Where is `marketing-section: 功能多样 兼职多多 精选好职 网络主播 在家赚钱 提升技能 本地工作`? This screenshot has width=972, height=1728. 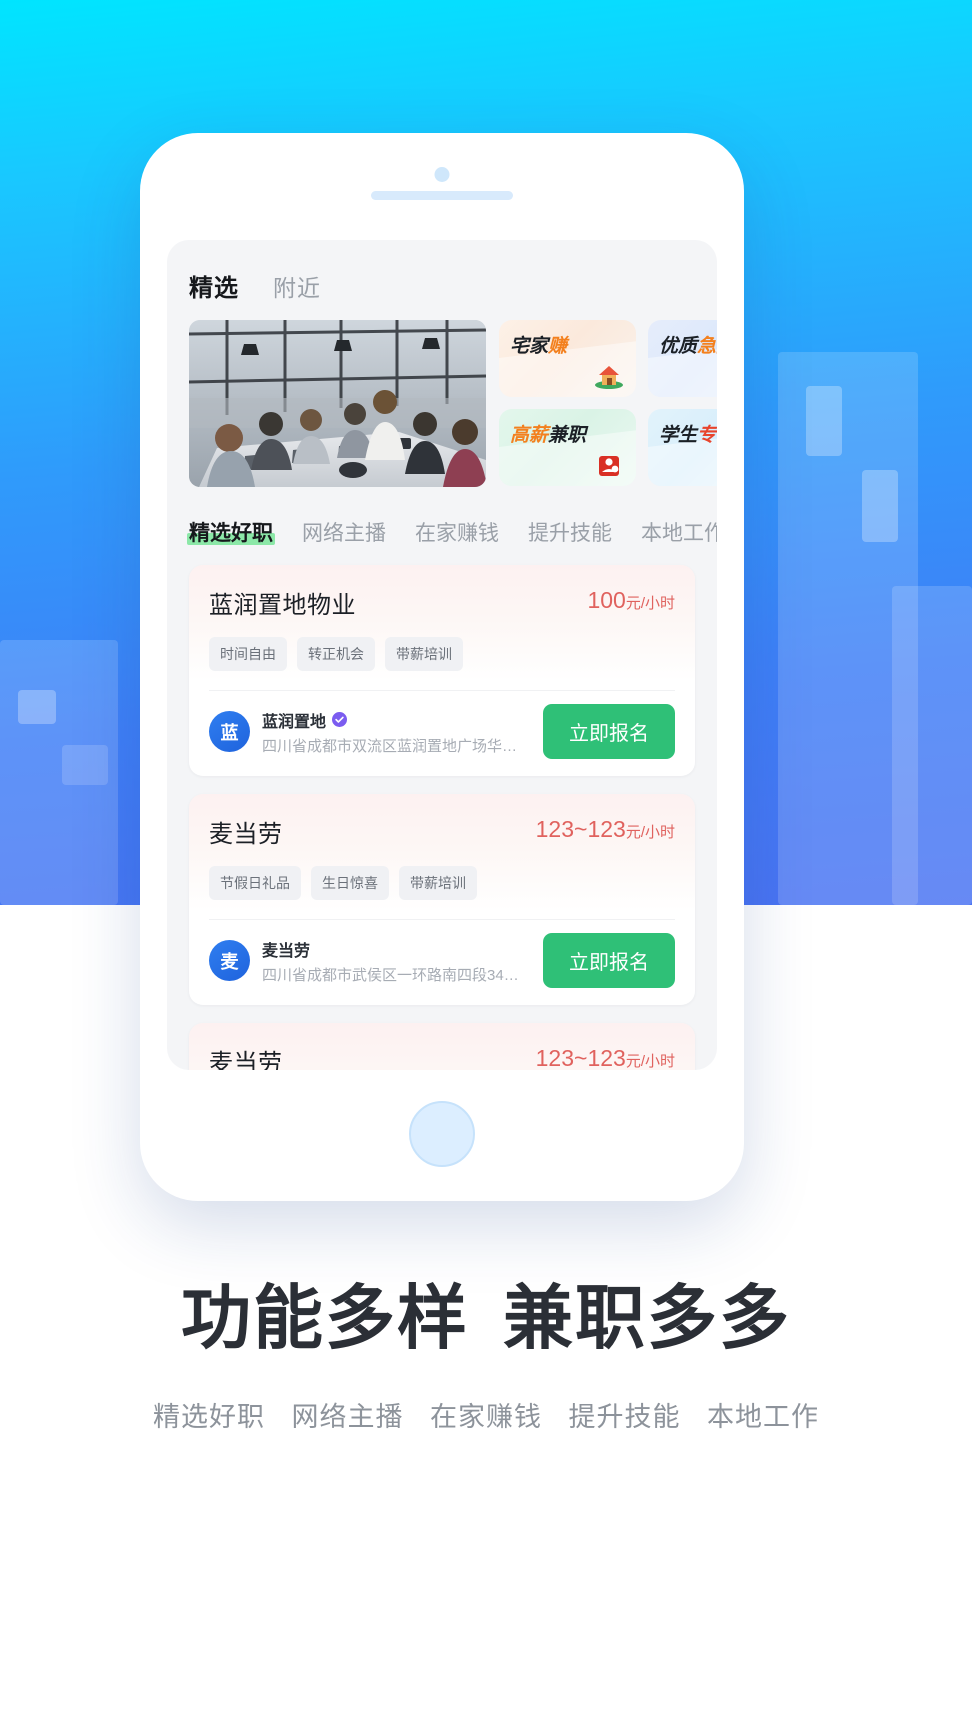
marketing-section: 功能多样 兼职多多 精选好职 网络主播 在家赚钱 提升技能 本地工作 is located at coordinates (486, 1348).